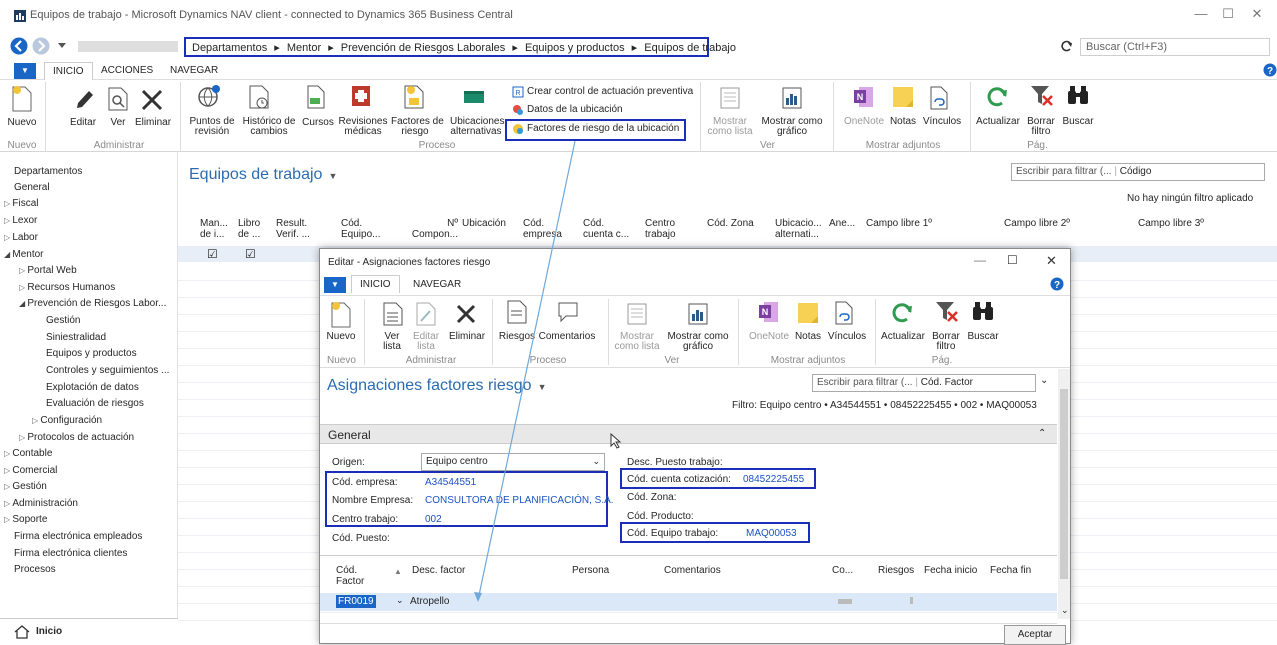 Image resolution: width=1277 pixels, height=645 pixels. What do you see at coordinates (525, 371) in the screenshot?
I see `annotation-arrow` at bounding box center [525, 371].